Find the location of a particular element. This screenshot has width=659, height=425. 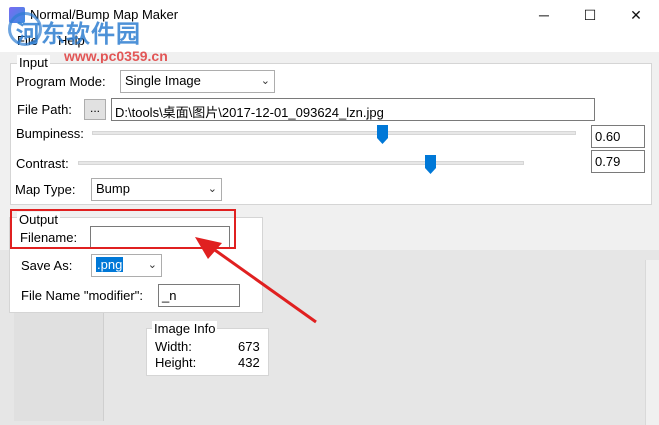

contrast-value-input: 0.79 is located at coordinates (618, 161).